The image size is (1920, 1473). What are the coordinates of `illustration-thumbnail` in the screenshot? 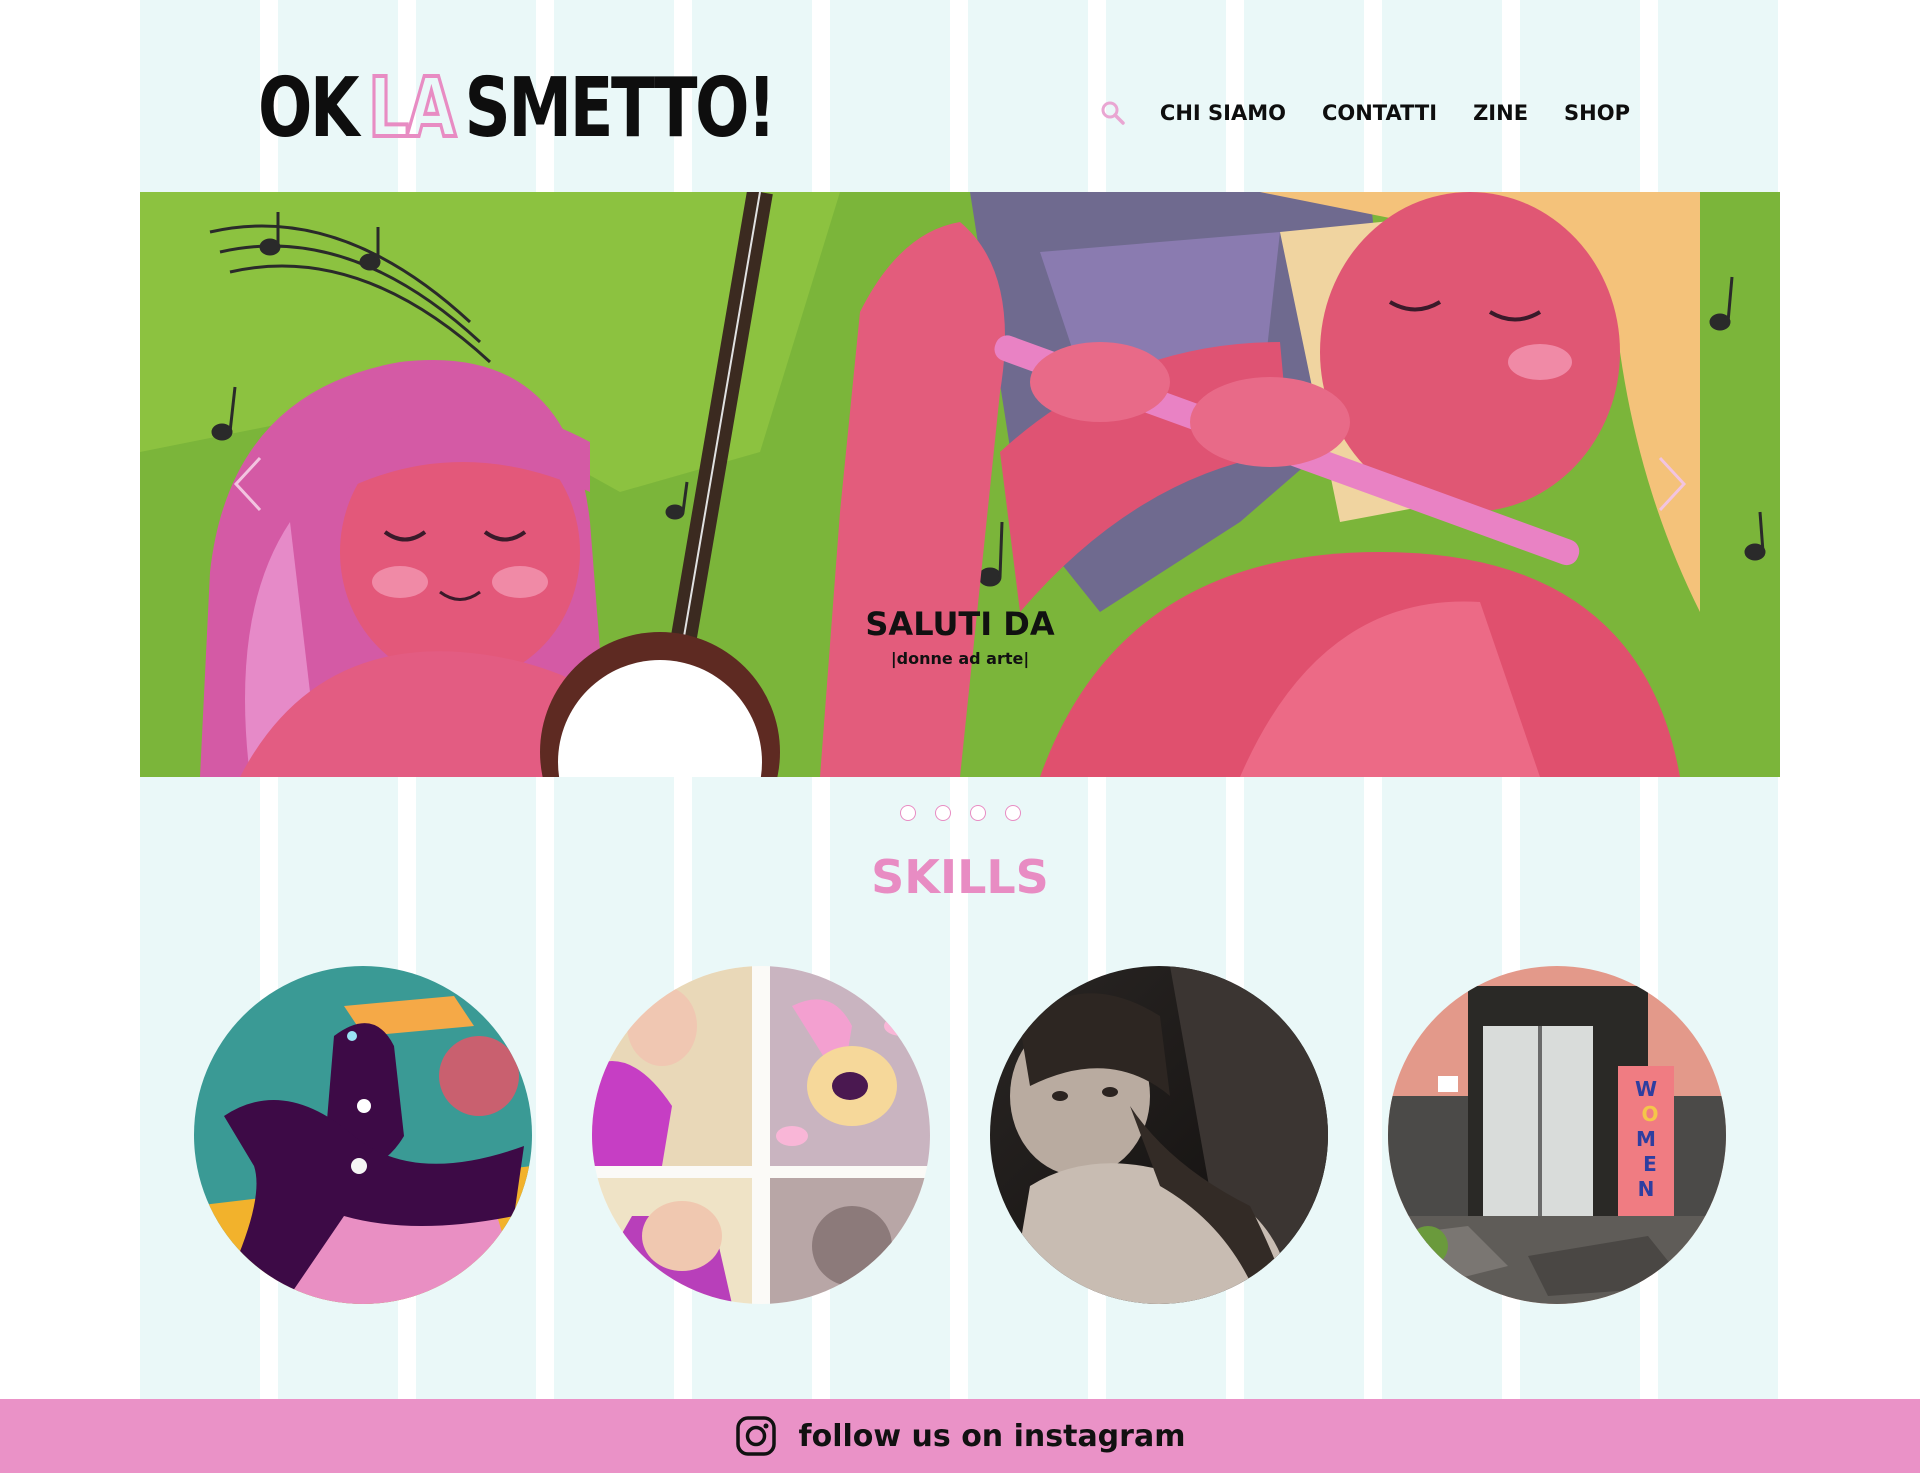 It's located at (363, 1135).